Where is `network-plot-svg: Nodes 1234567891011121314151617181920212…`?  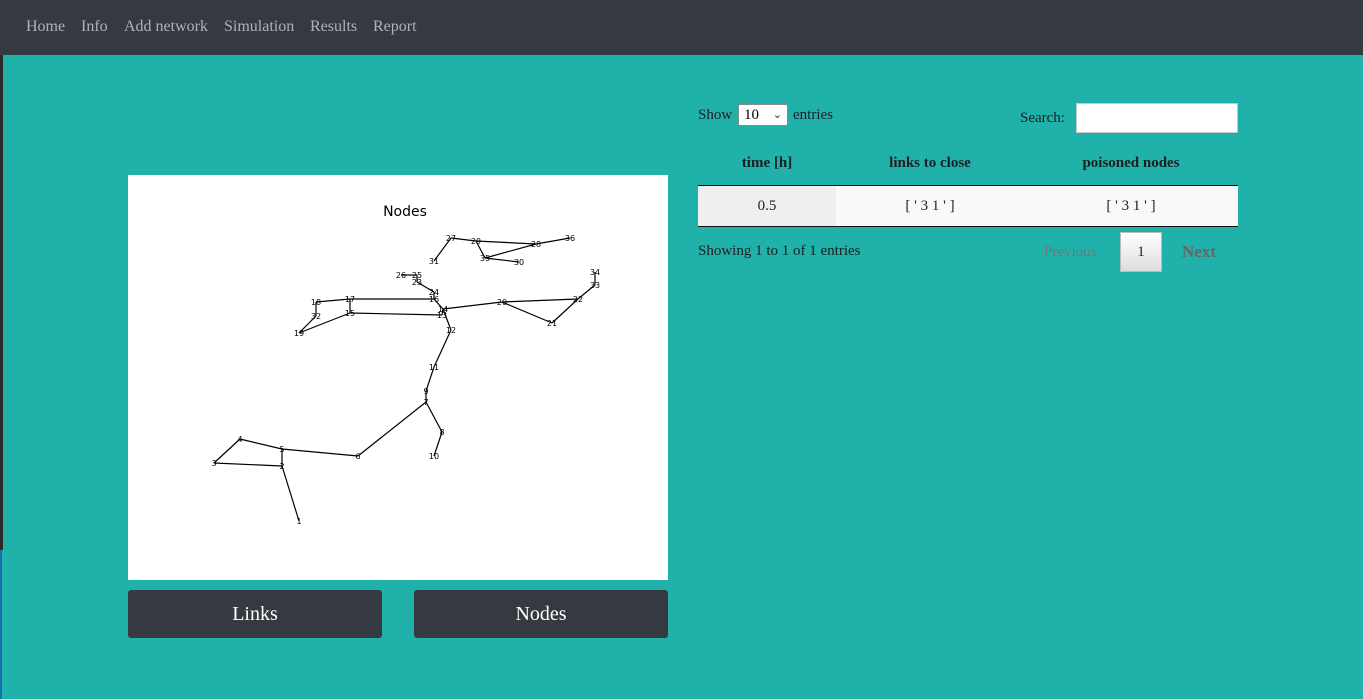 network-plot-svg: Nodes 1234567891011121314151617181920212… is located at coordinates (405, 365).